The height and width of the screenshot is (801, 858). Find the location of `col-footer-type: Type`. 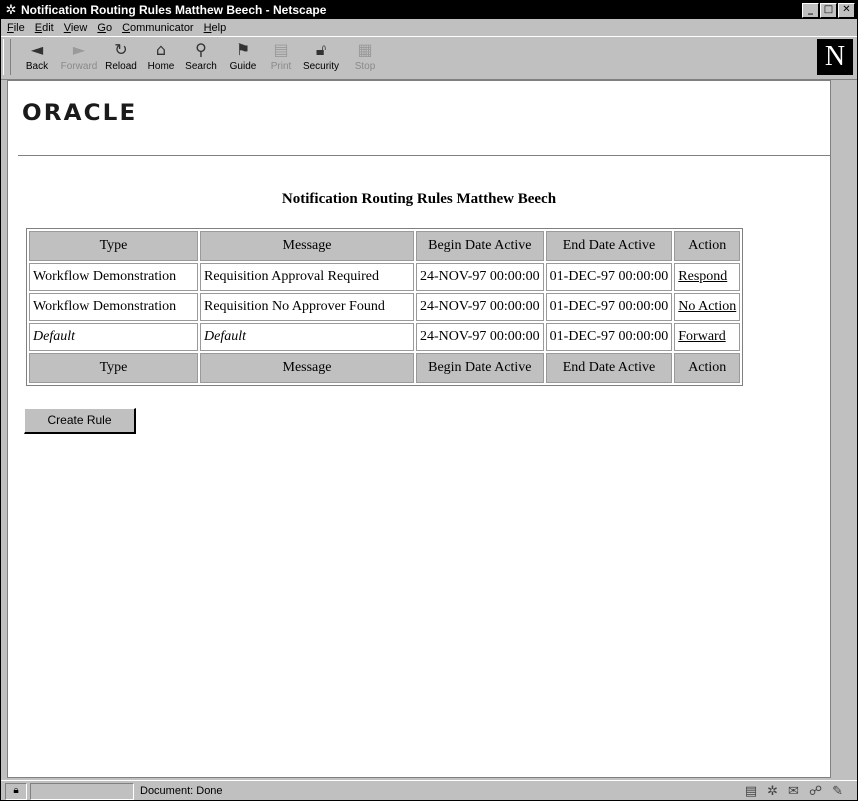

col-footer-type: Type is located at coordinates (113, 368).